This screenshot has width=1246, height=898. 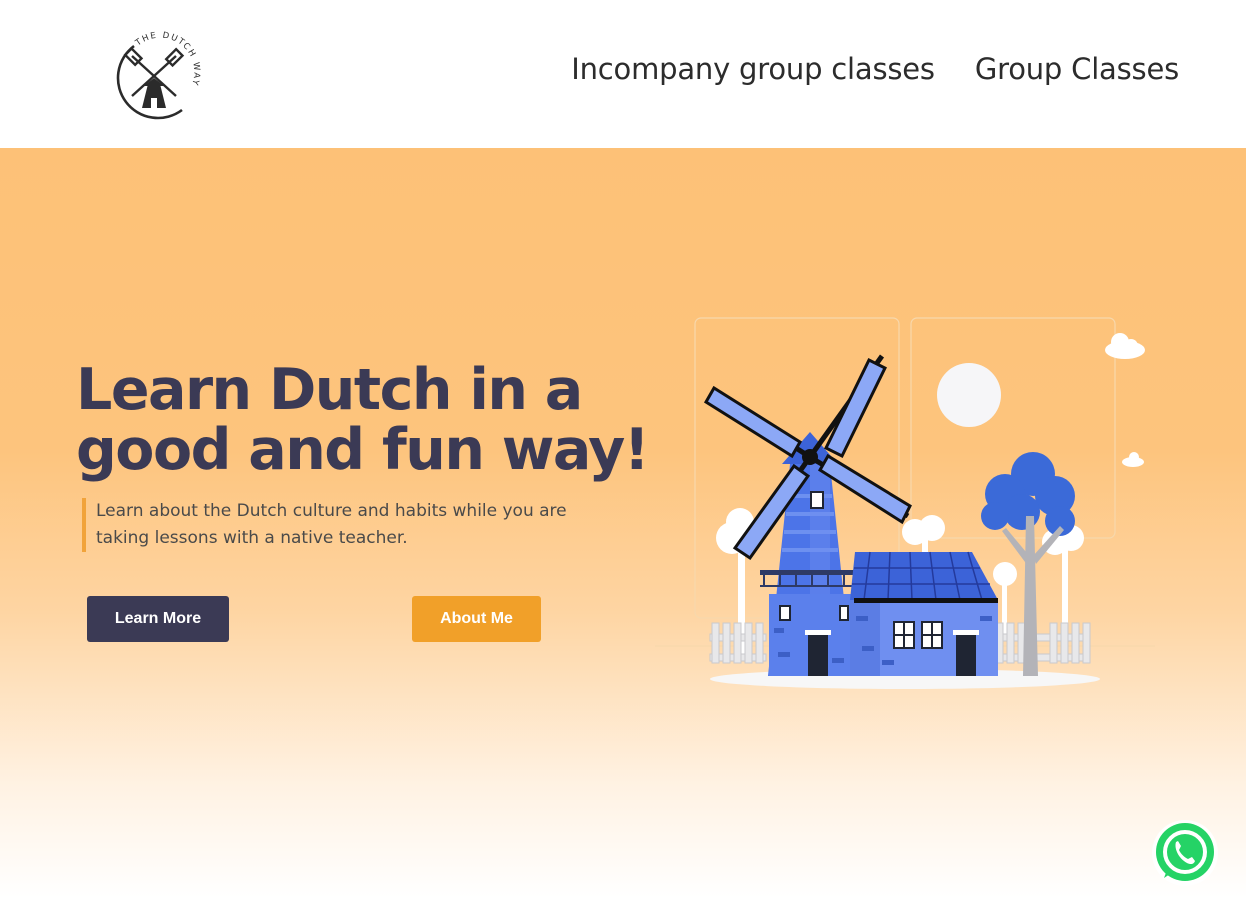 I want to click on nav-link-incompany-group-classes: Incompany group classes, so click(x=753, y=69).